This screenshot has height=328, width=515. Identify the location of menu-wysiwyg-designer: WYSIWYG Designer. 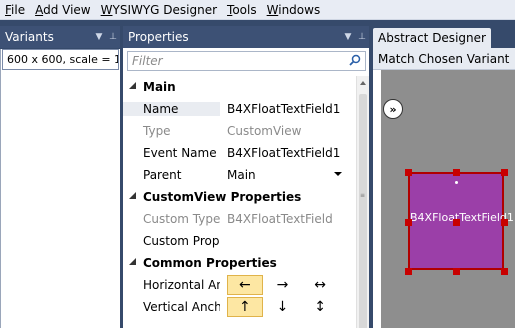
(159, 10).